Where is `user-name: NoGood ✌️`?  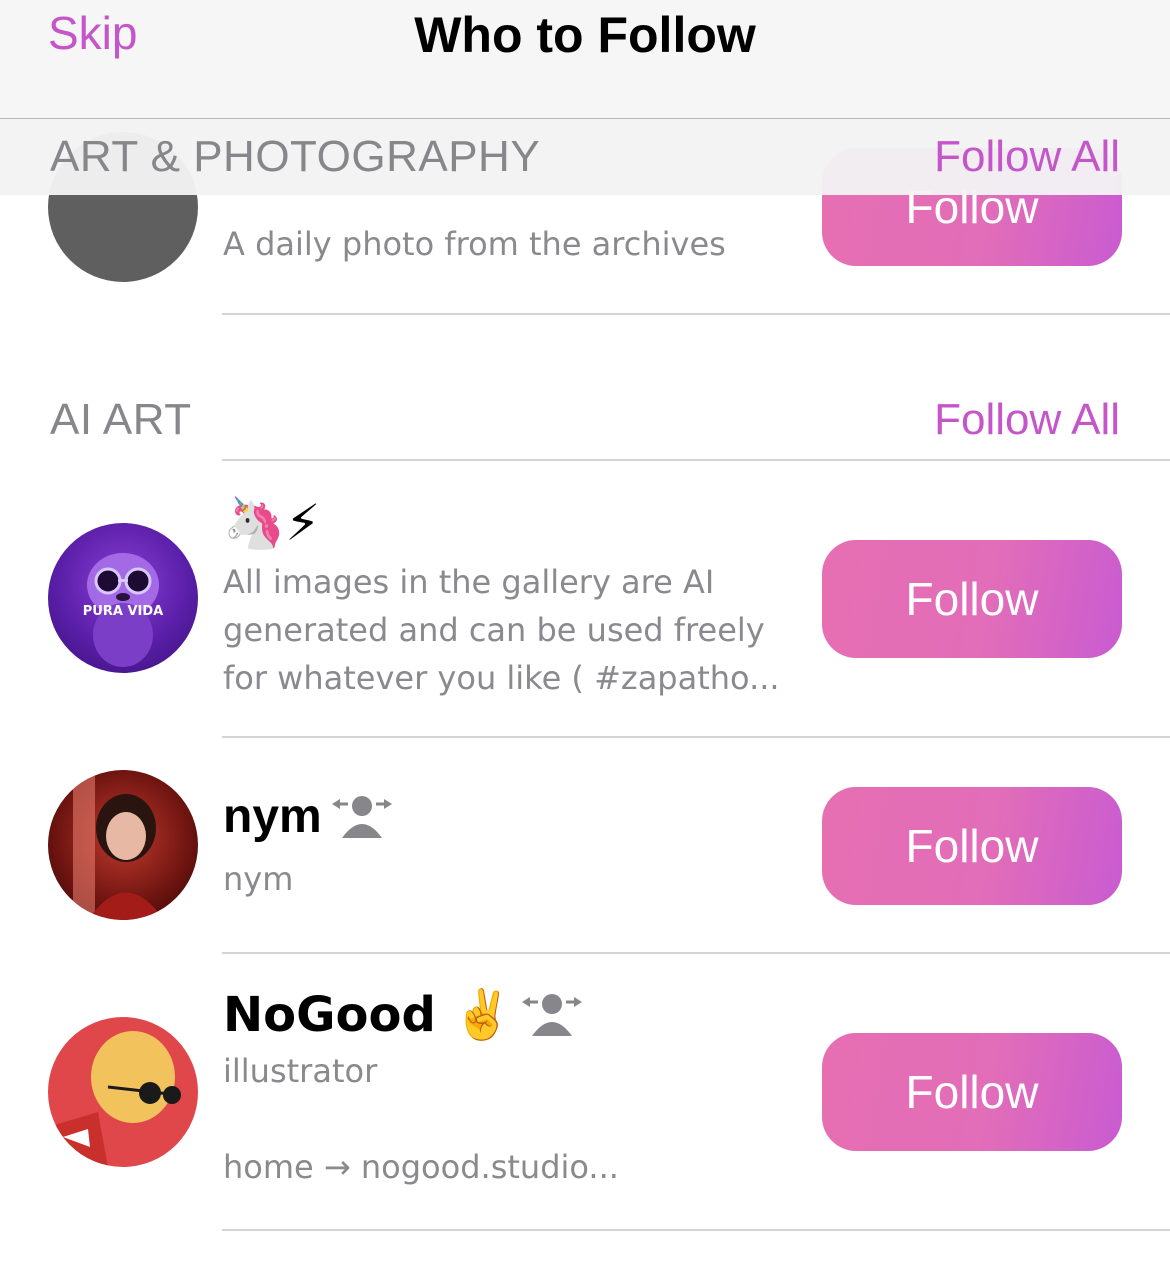 user-name: NoGood ✌️ is located at coordinates (368, 1015).